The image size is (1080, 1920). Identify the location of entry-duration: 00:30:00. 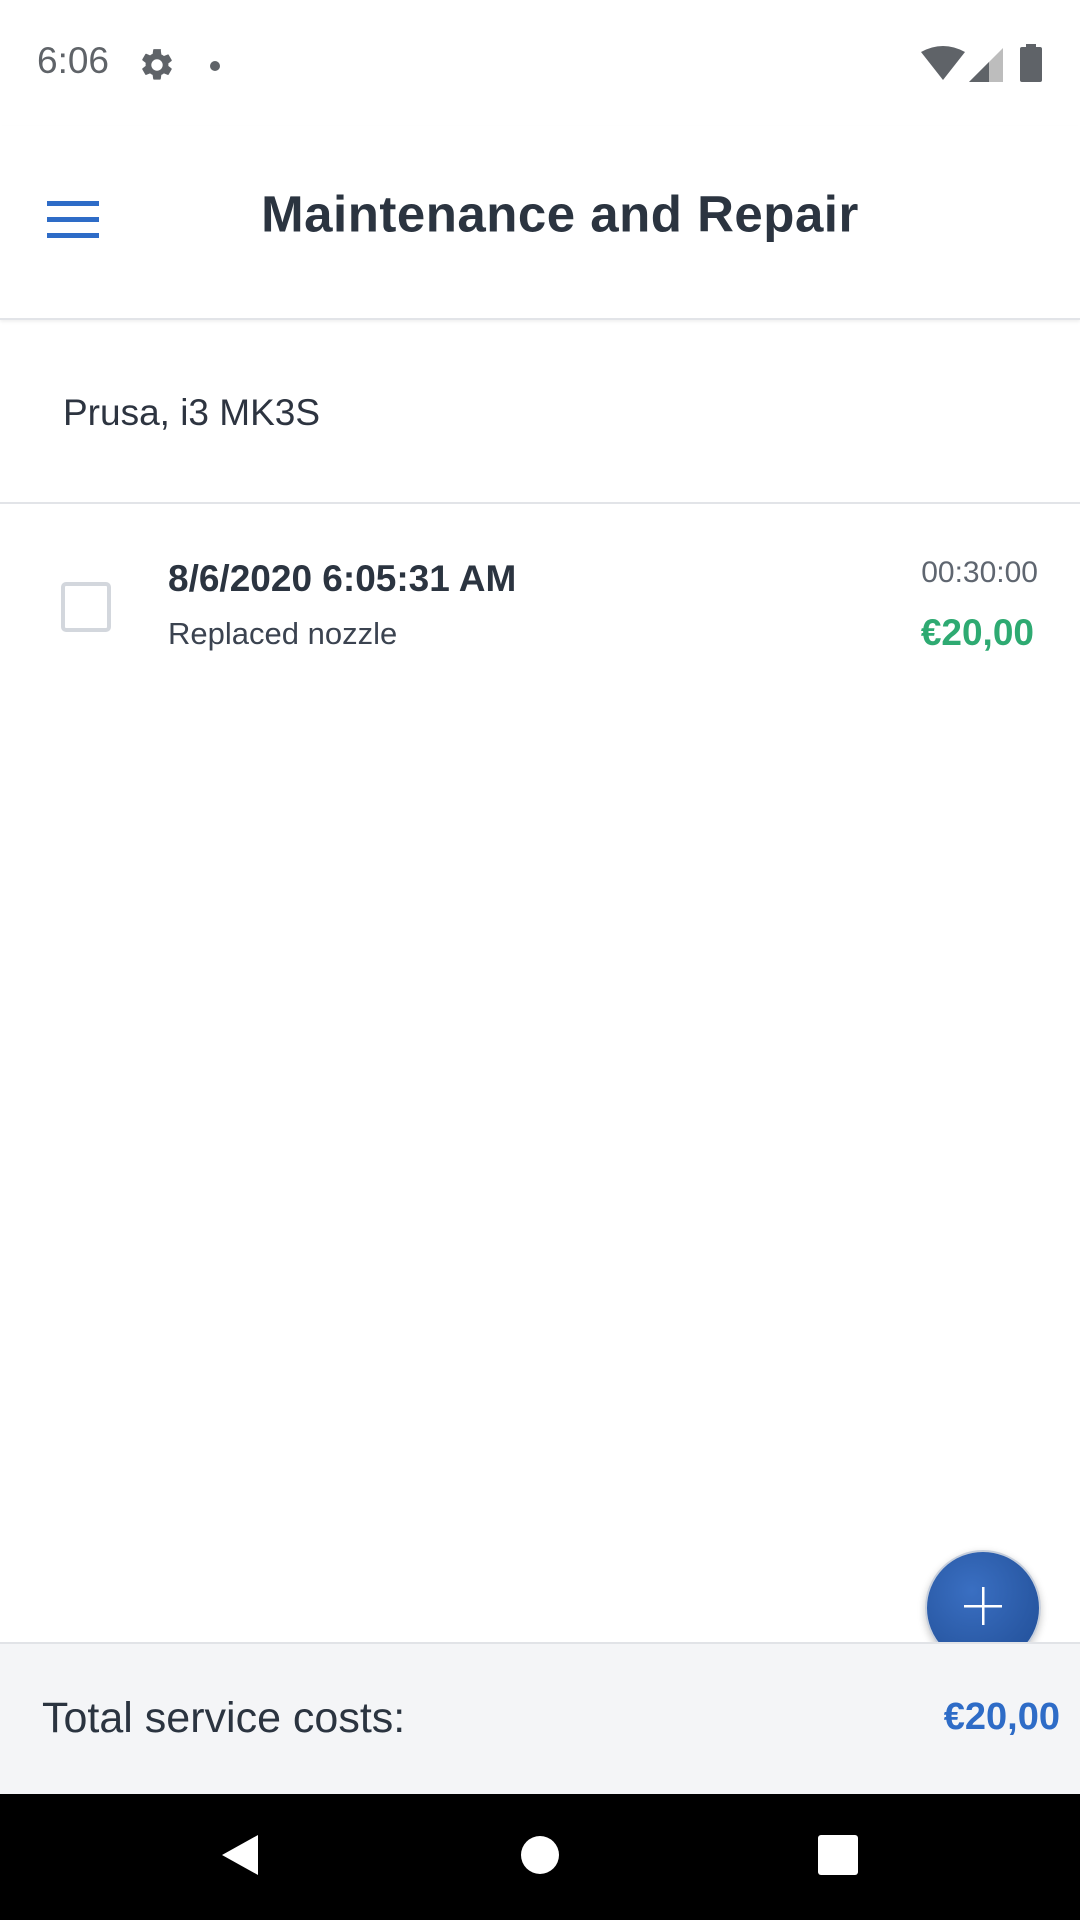
(979, 572).